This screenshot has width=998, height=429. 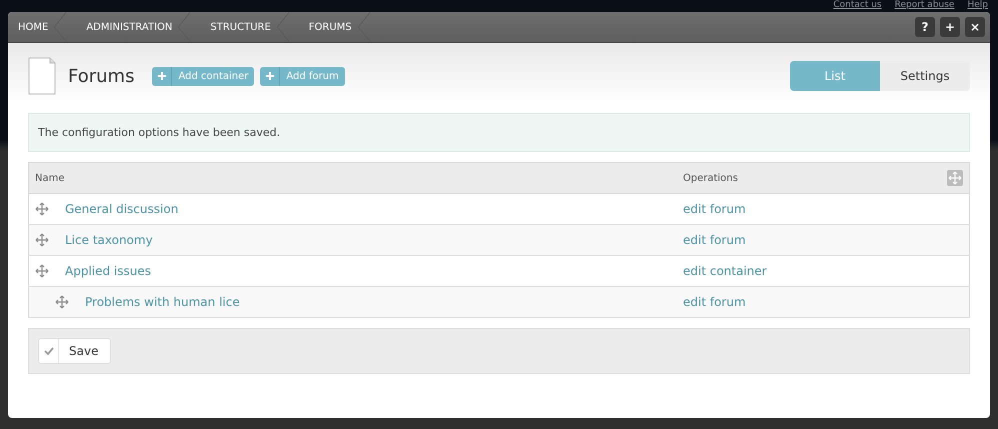 What do you see at coordinates (49, 351) in the screenshot?
I see `checkmark-icon` at bounding box center [49, 351].